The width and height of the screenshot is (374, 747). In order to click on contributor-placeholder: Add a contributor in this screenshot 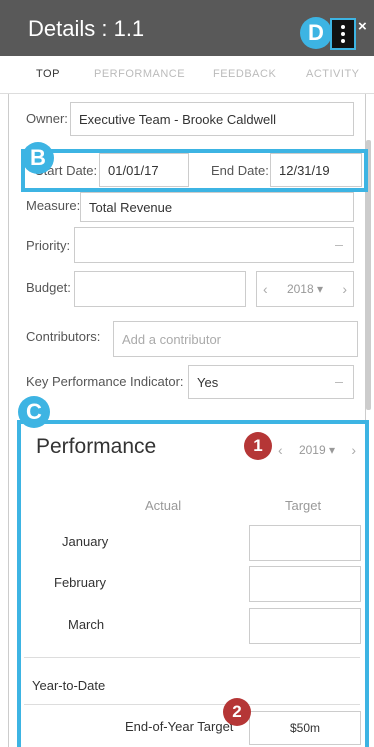, I will do `click(172, 339)`.